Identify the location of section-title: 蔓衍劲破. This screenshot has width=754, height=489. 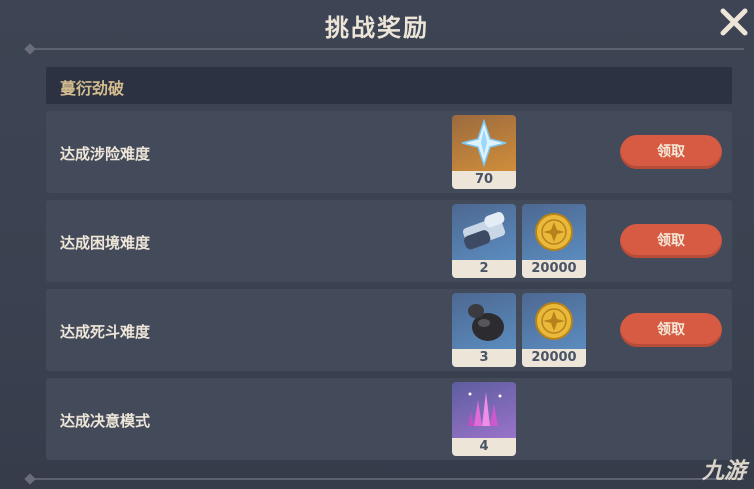
(92, 88).